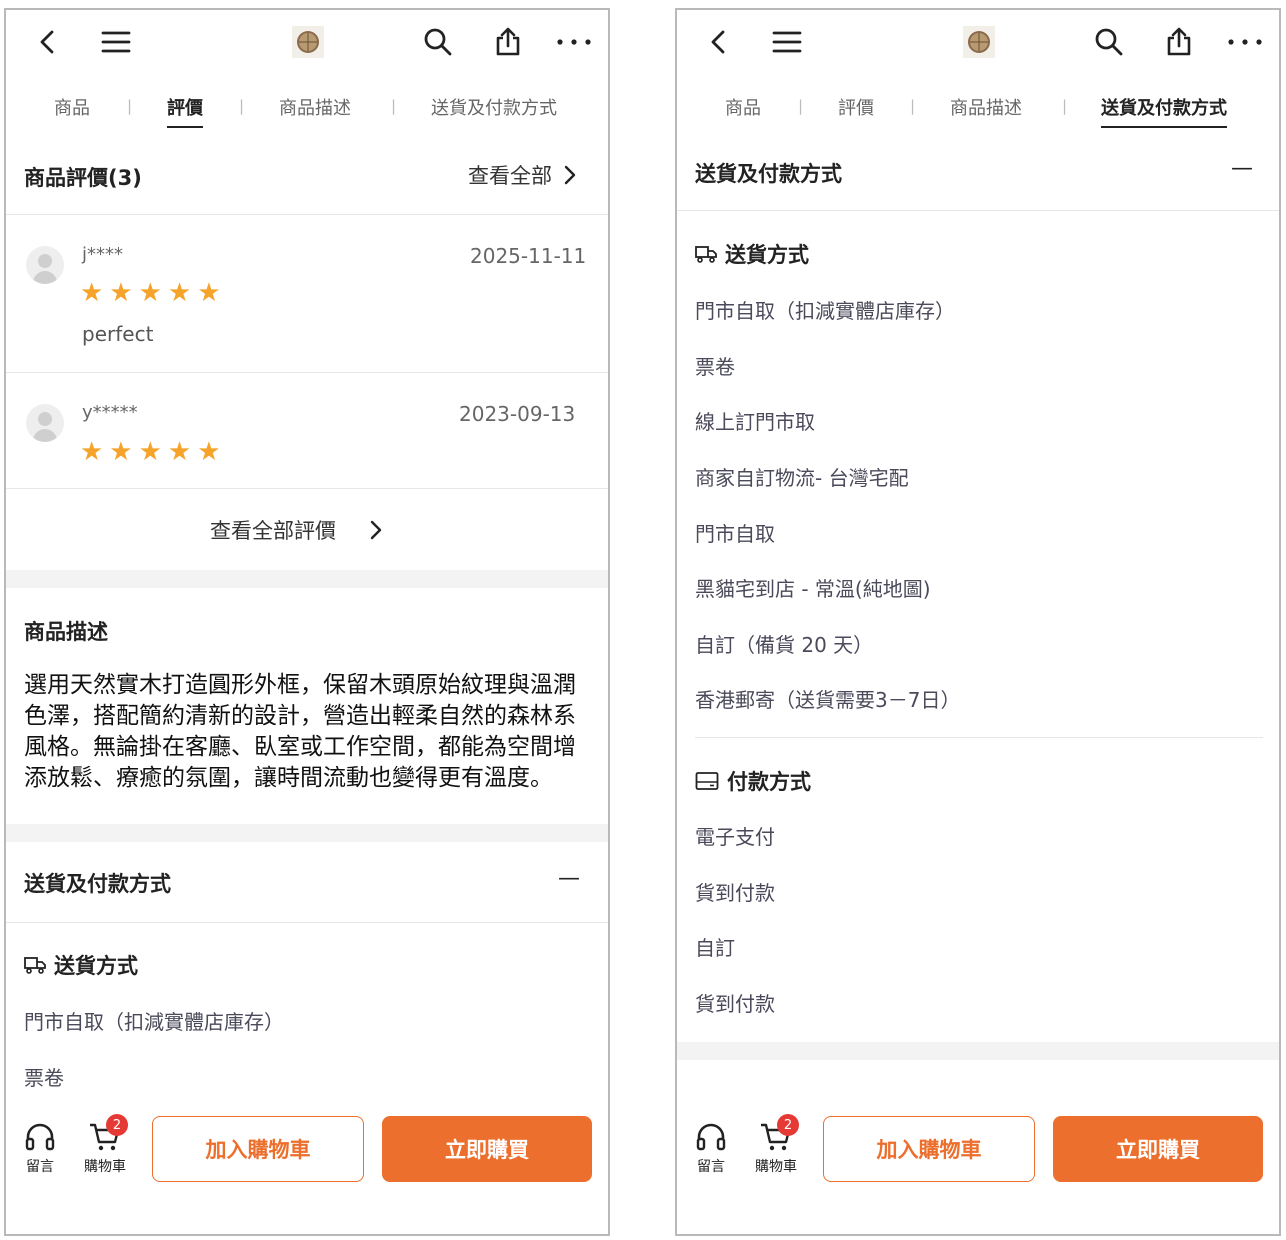  Describe the element at coordinates (83, 178) in the screenshot. I see `reviews-title: 商品評價(3)` at that location.